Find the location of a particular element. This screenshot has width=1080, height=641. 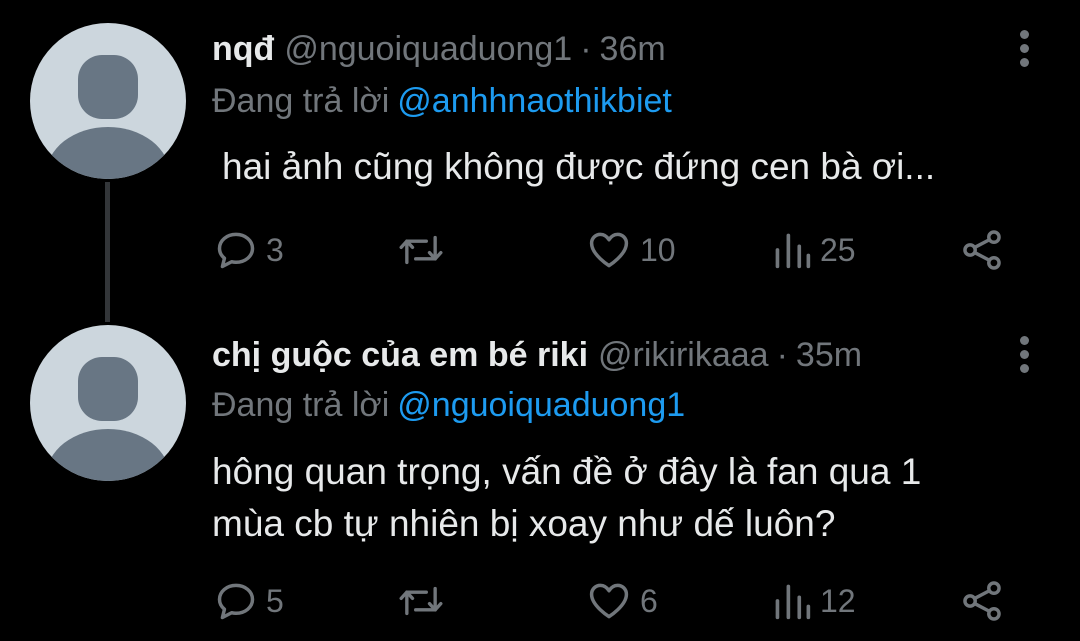

display-name: nqđ is located at coordinates (243, 49).